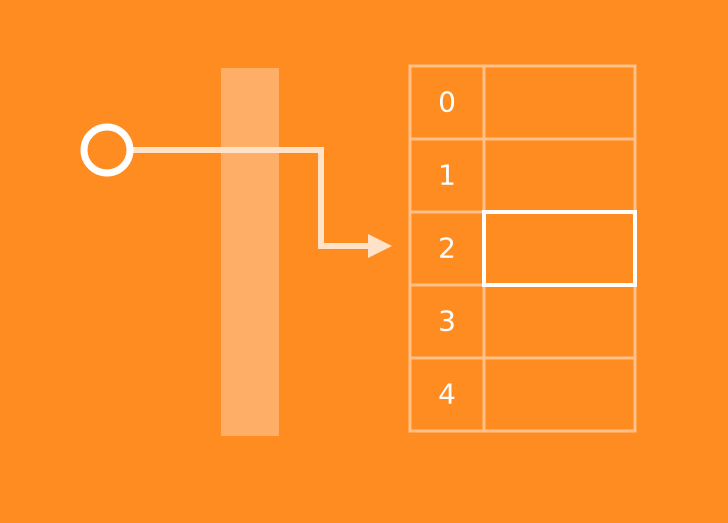  I want to click on table-row: 4, so click(522, 394).